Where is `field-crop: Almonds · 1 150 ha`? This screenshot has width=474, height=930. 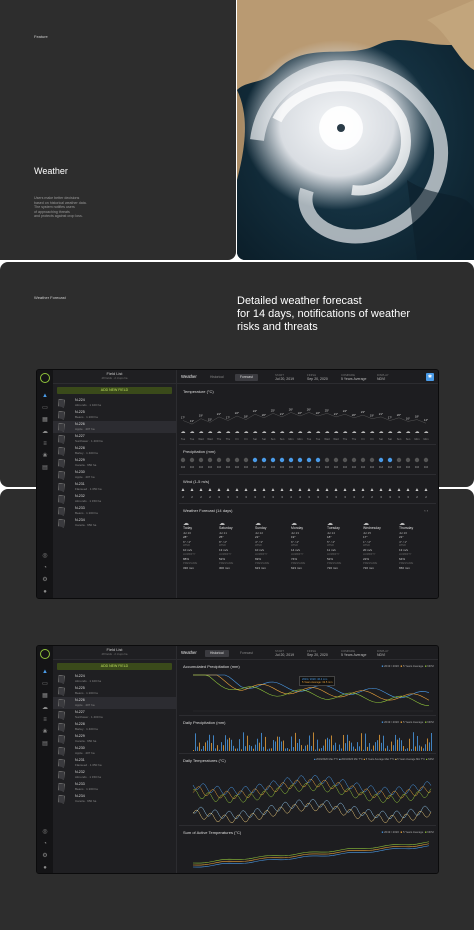 field-crop: Almonds · 1 150 ha is located at coordinates (88, 777).